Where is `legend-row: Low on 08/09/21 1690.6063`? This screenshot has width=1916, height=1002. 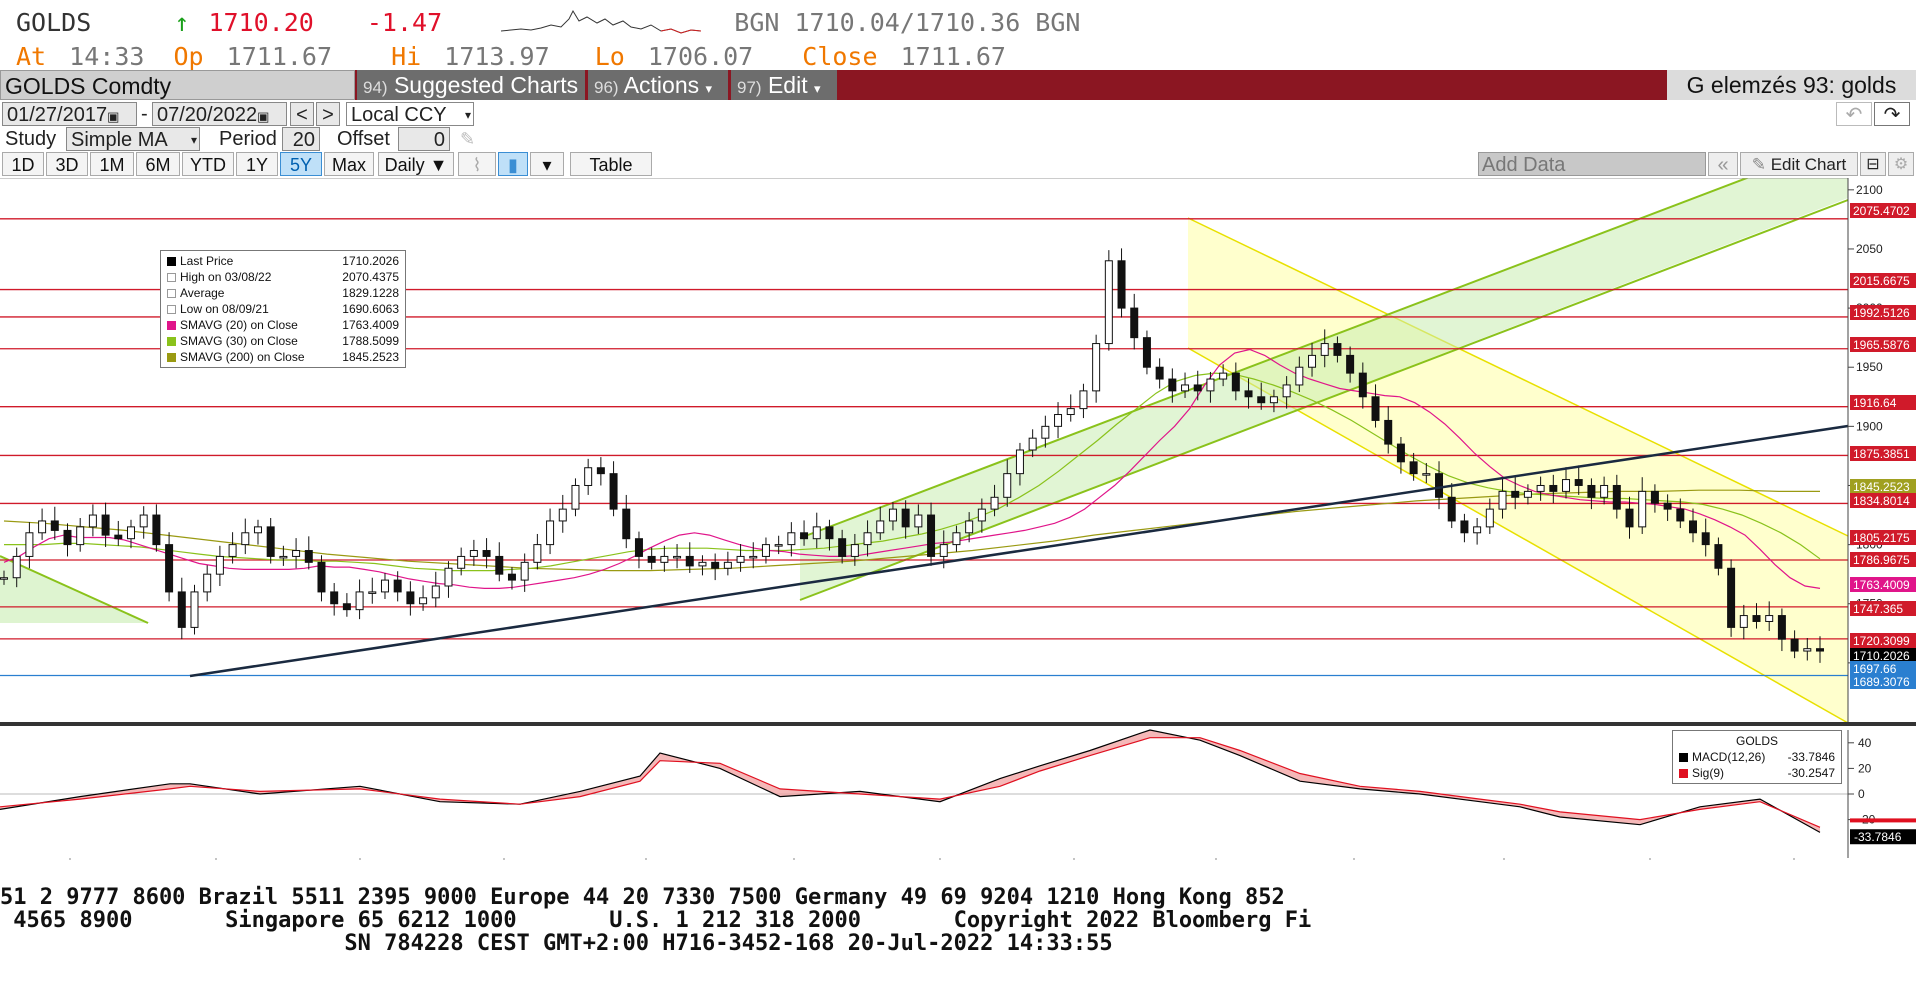 legend-row: Low on 08/09/21 1690.6063 is located at coordinates (283, 309).